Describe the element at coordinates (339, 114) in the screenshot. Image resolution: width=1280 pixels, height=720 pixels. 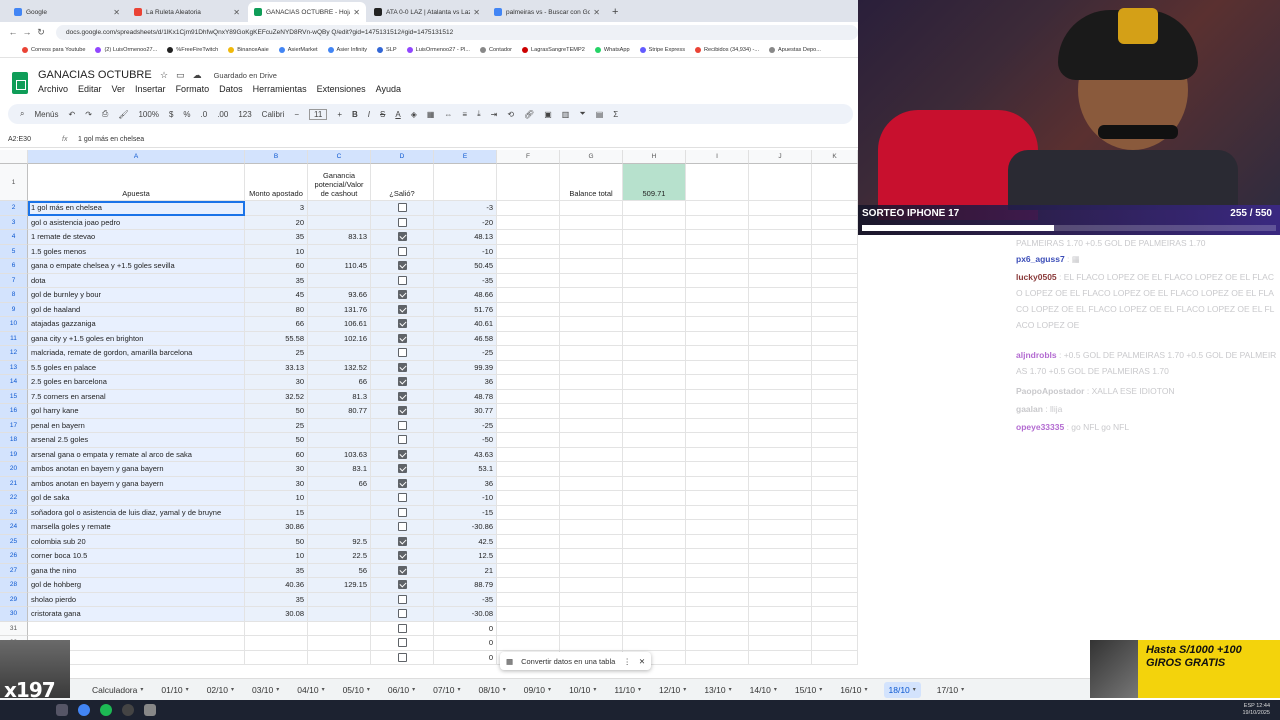
I see `font-size-plus-icon: +` at that location.